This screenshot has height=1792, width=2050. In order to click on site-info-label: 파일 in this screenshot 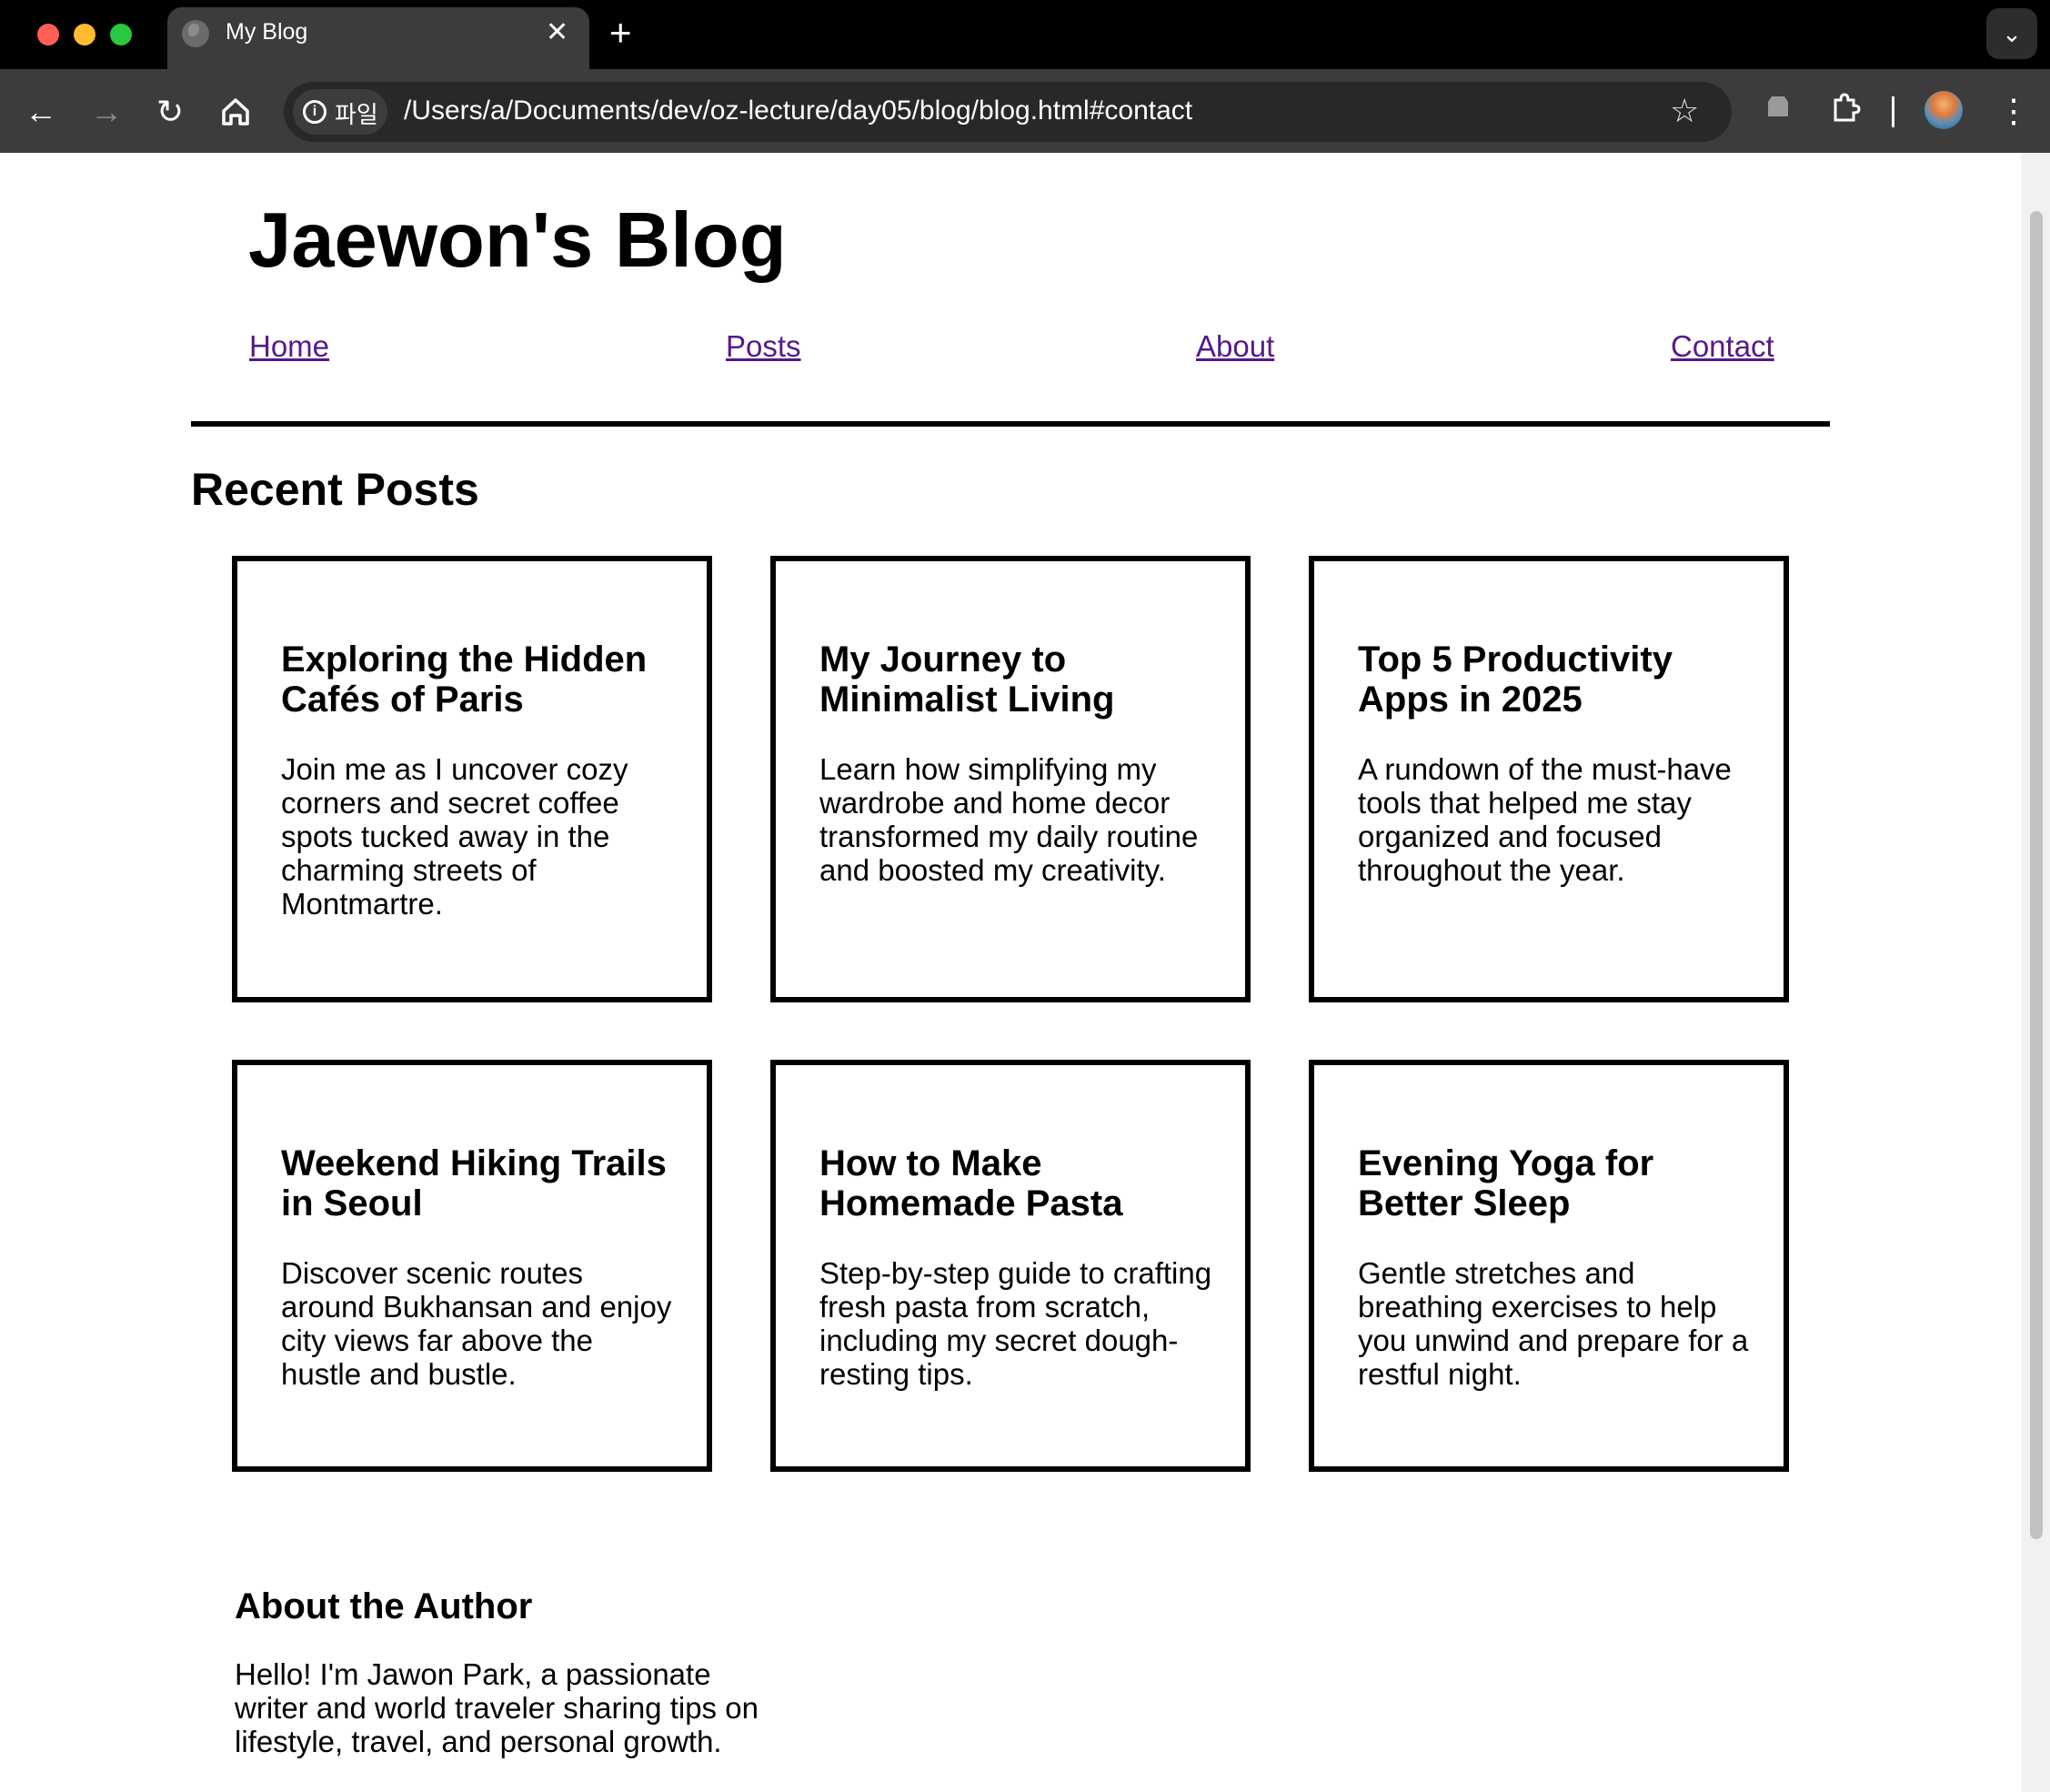, I will do `click(356, 115)`.